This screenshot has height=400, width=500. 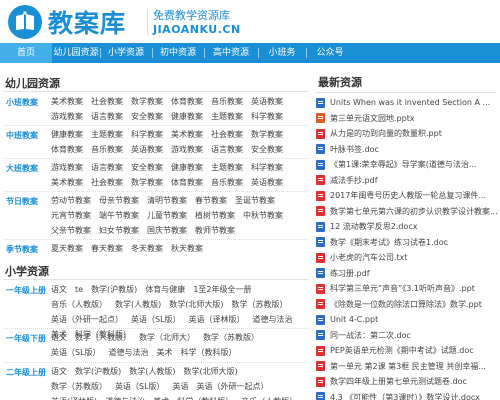 What do you see at coordinates (79, 304) in the screenshot?
I see `resource-link: 音乐（人教版）` at bounding box center [79, 304].